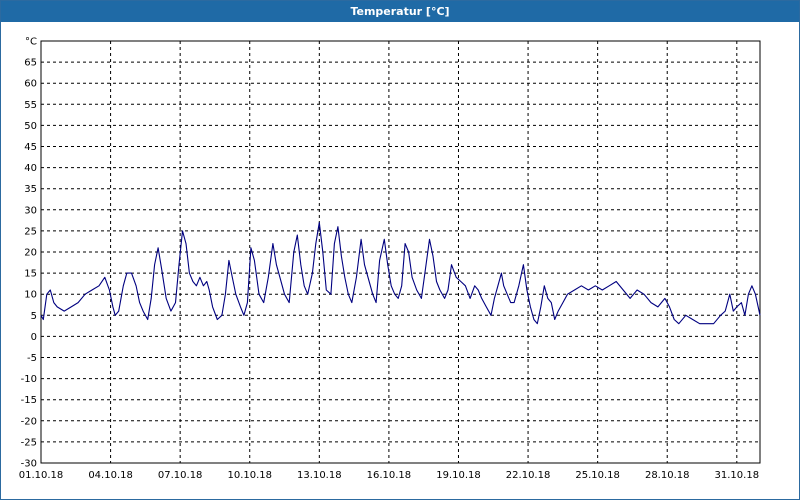 The image size is (800, 500). What do you see at coordinates (34, 337) in the screenshot?
I see `y-tick-label: 0` at bounding box center [34, 337].